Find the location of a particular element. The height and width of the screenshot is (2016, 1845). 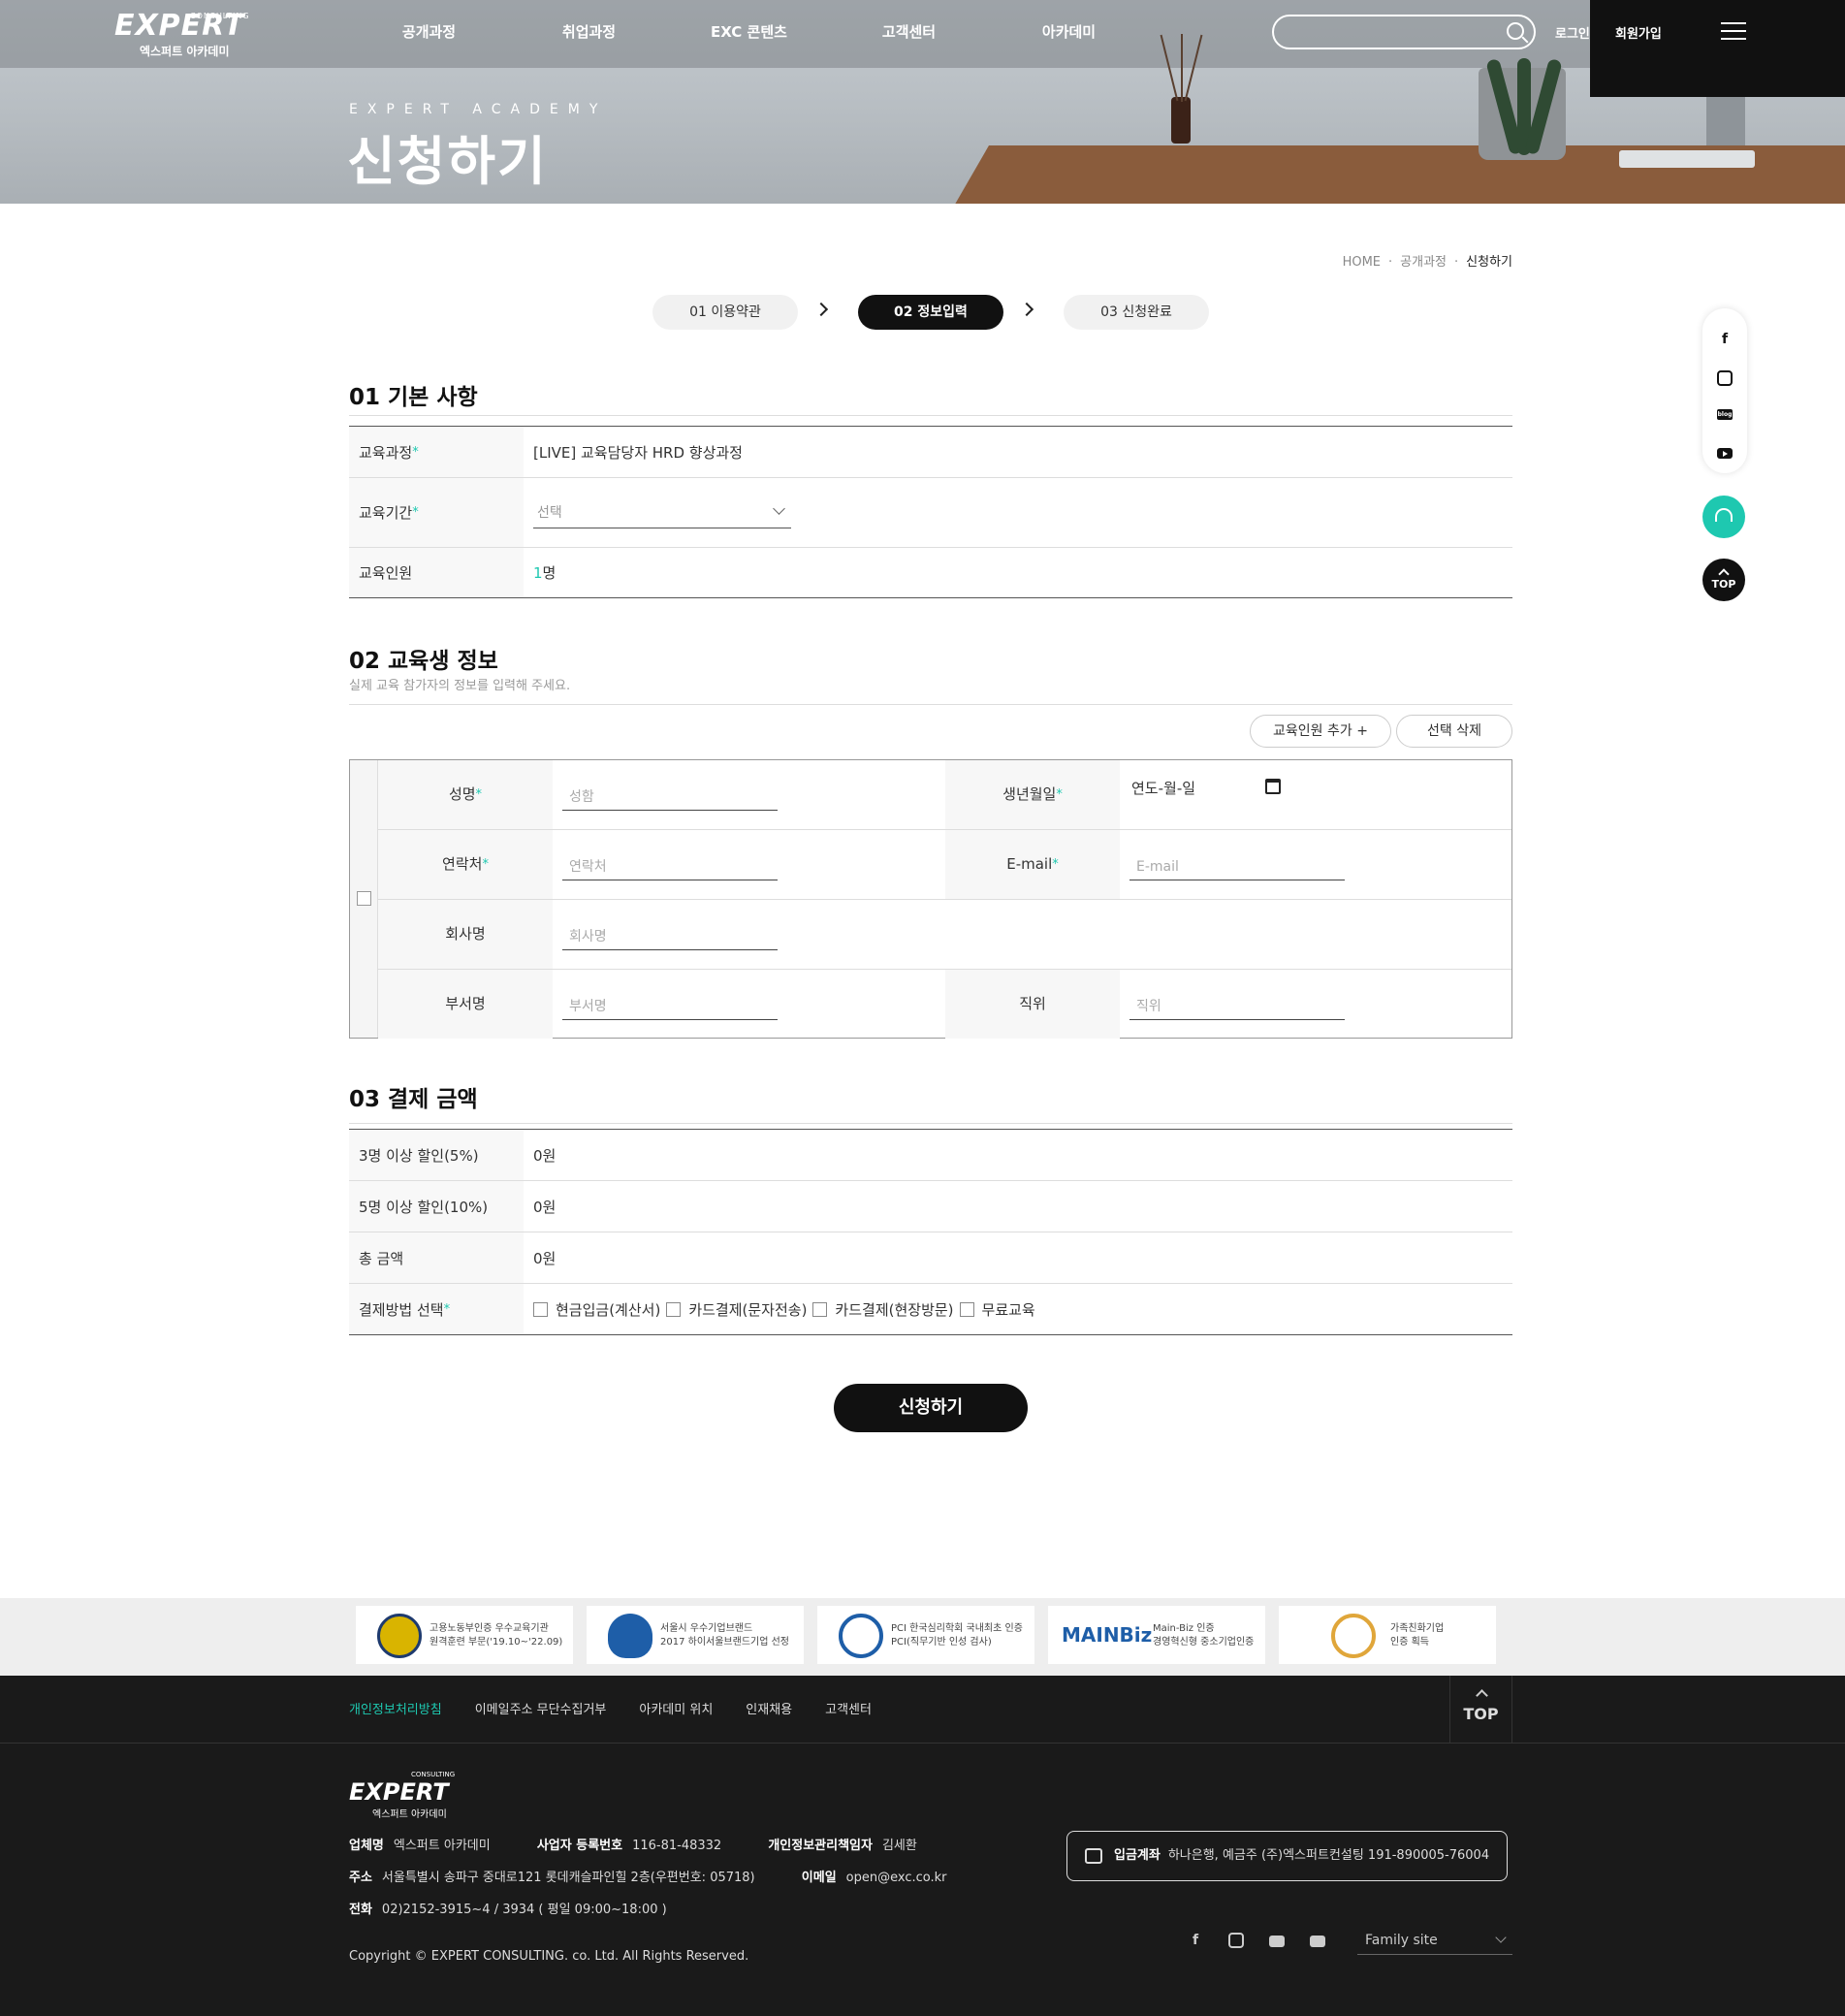

option-cash: 현금입금(계산서) is located at coordinates (608, 1309).